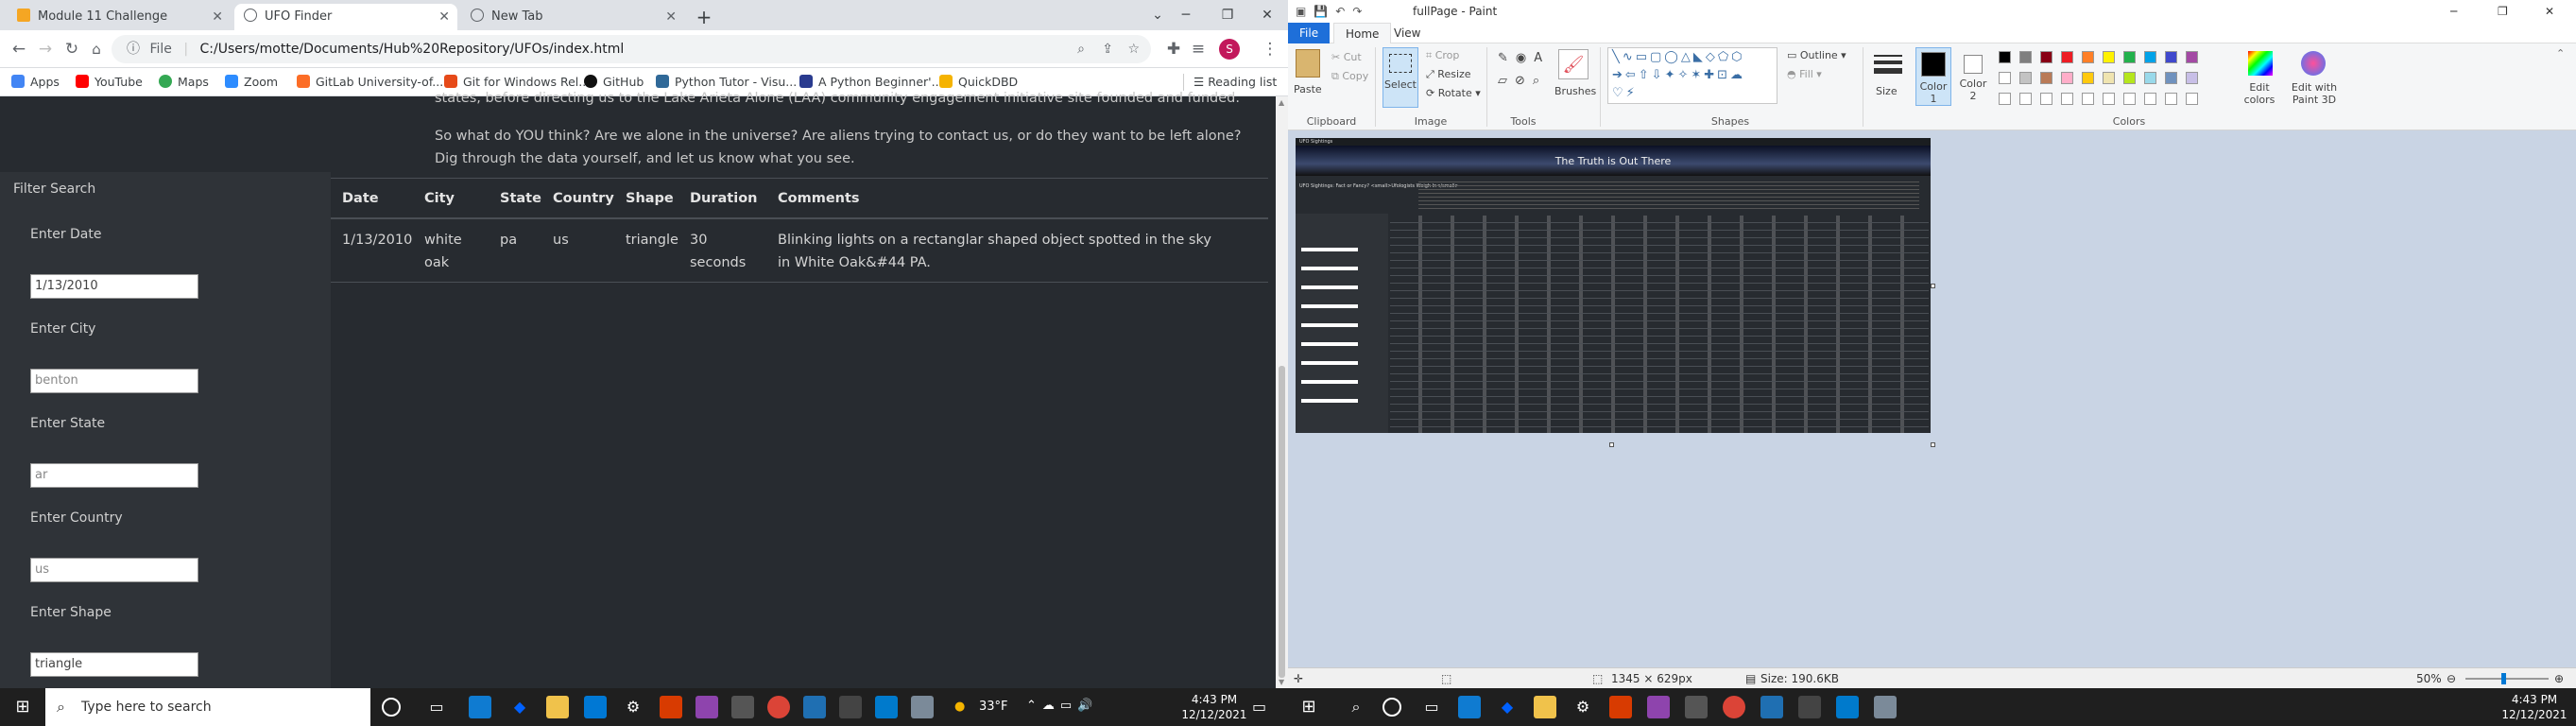 This screenshot has height=726, width=2576. Describe the element at coordinates (1573, 64) in the screenshot. I see `brushes-icon: 🖌` at that location.